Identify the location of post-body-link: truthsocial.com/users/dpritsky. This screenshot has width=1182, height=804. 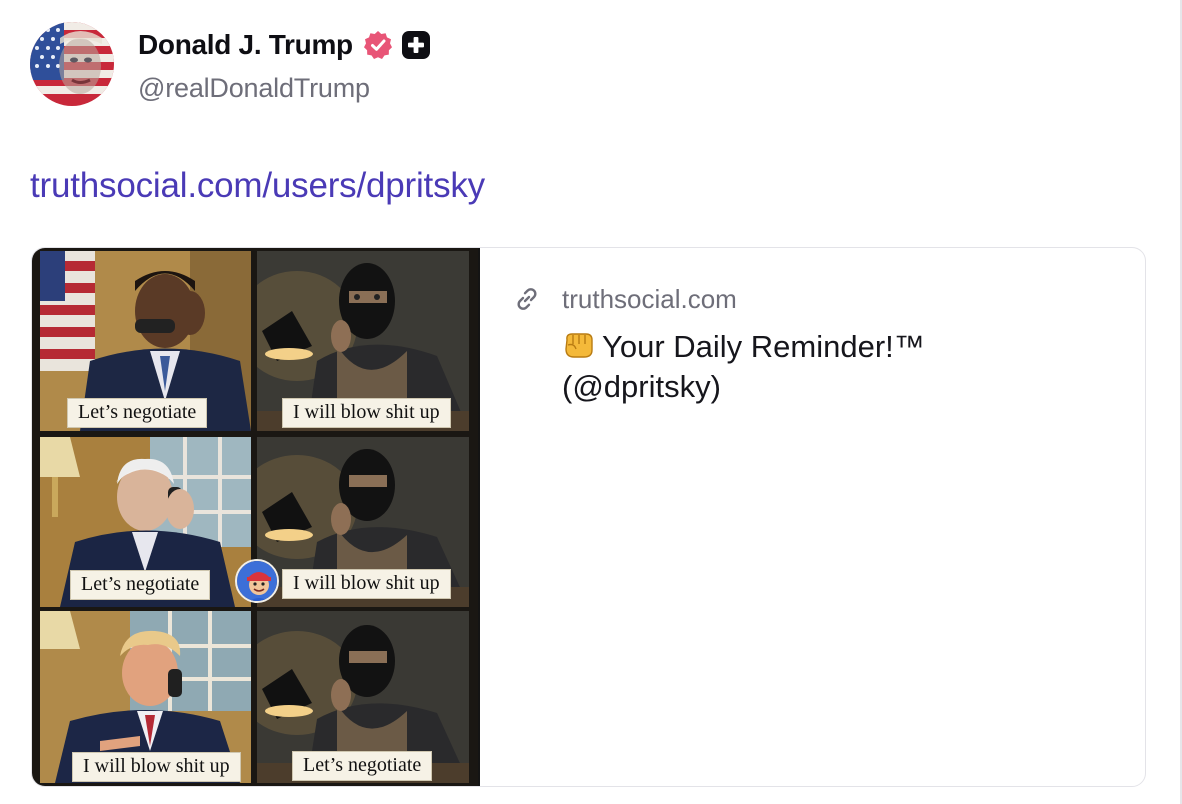
(257, 186).